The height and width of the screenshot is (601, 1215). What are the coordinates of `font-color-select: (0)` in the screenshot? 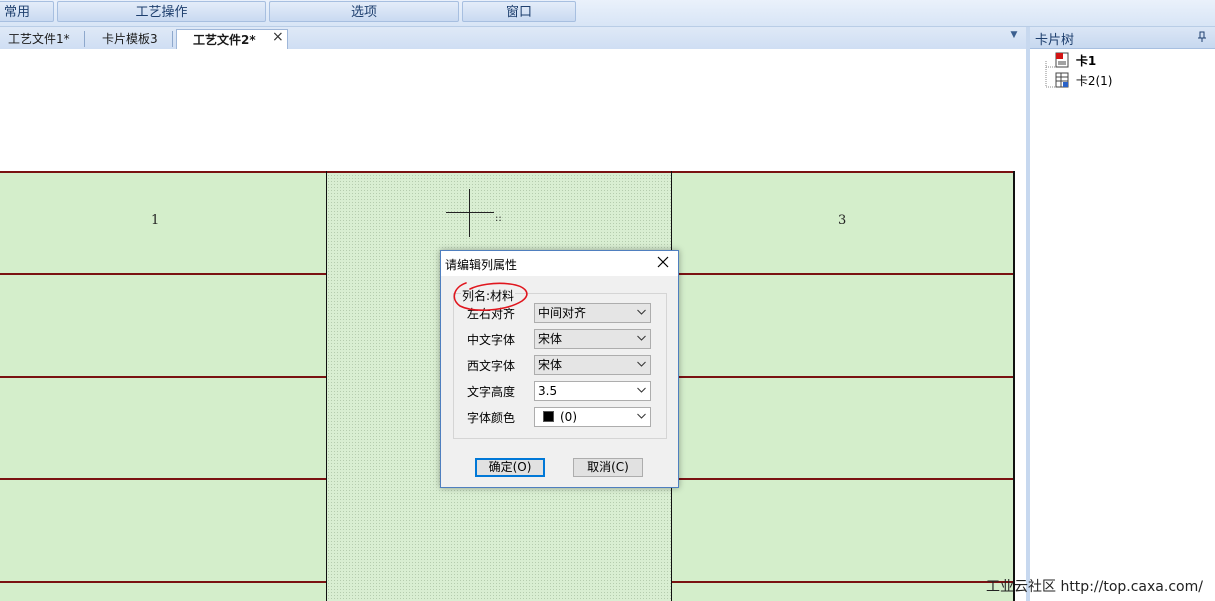 It's located at (592, 417).